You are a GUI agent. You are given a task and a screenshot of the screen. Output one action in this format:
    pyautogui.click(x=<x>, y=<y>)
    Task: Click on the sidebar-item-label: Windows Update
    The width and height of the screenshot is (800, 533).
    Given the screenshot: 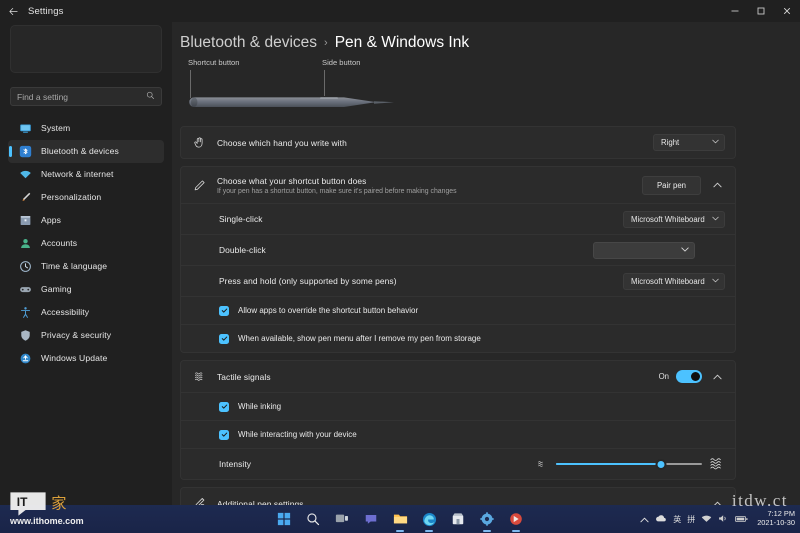 What is the action you would take?
    pyautogui.click(x=74, y=358)
    